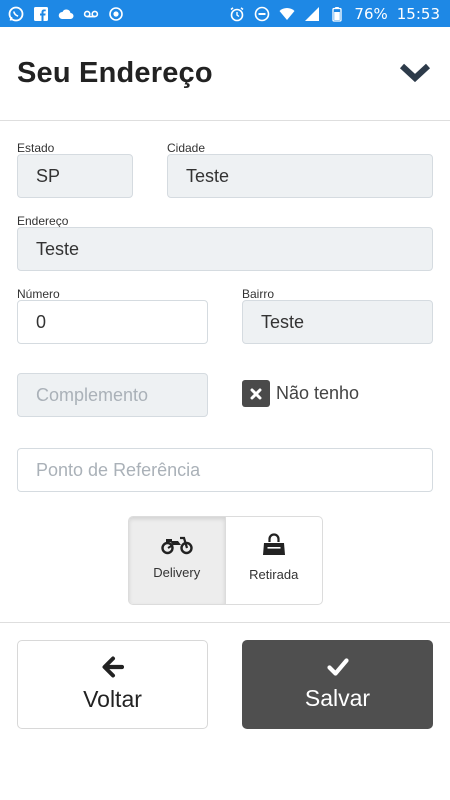 Image resolution: width=450 pixels, height=800 pixels. What do you see at coordinates (177, 545) in the screenshot?
I see `motorcycle-icon` at bounding box center [177, 545].